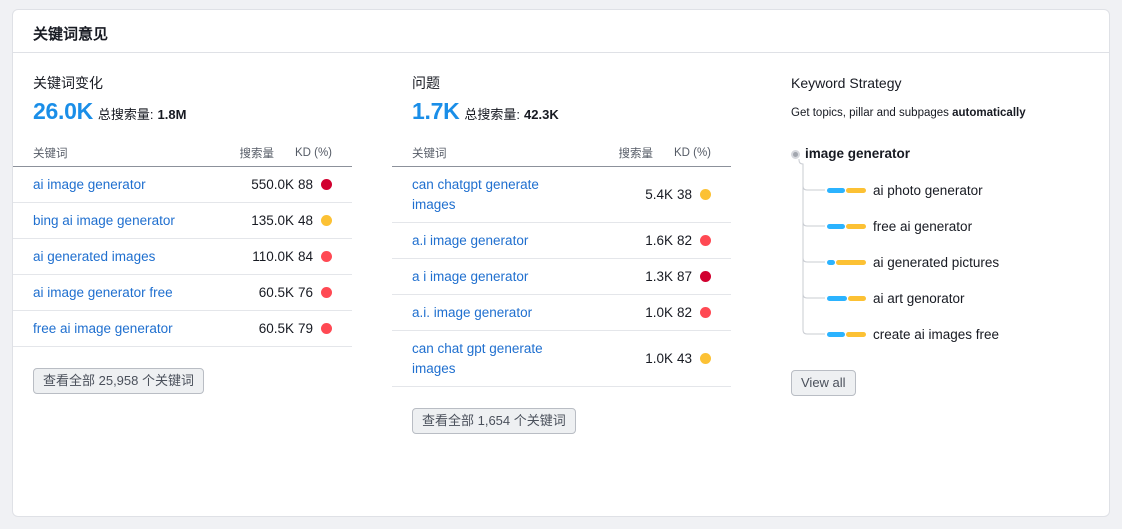 The height and width of the screenshot is (529, 1122). I want to click on keyword-link: bing ai image generator, so click(113, 221).